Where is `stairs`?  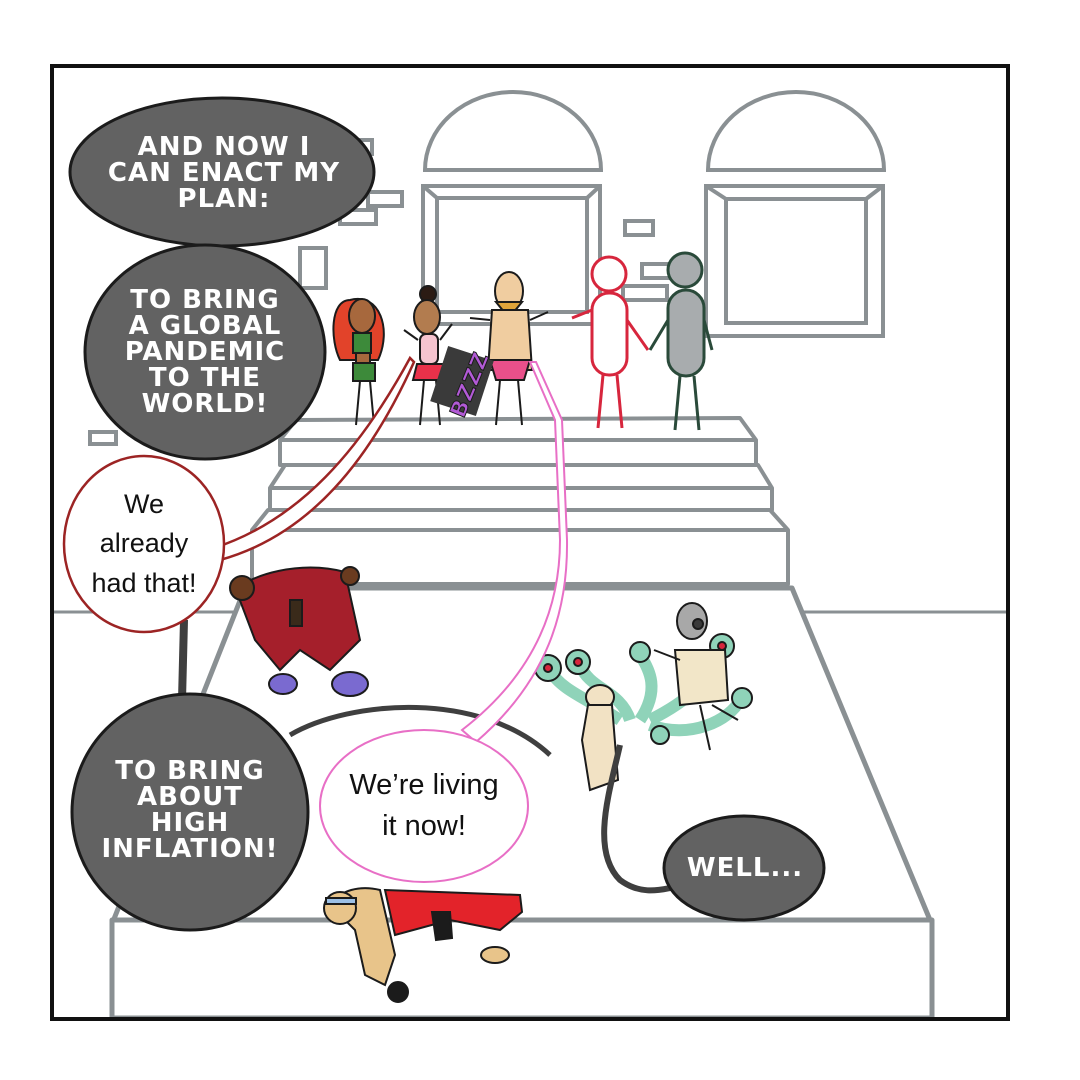 stairs is located at coordinates (520, 501).